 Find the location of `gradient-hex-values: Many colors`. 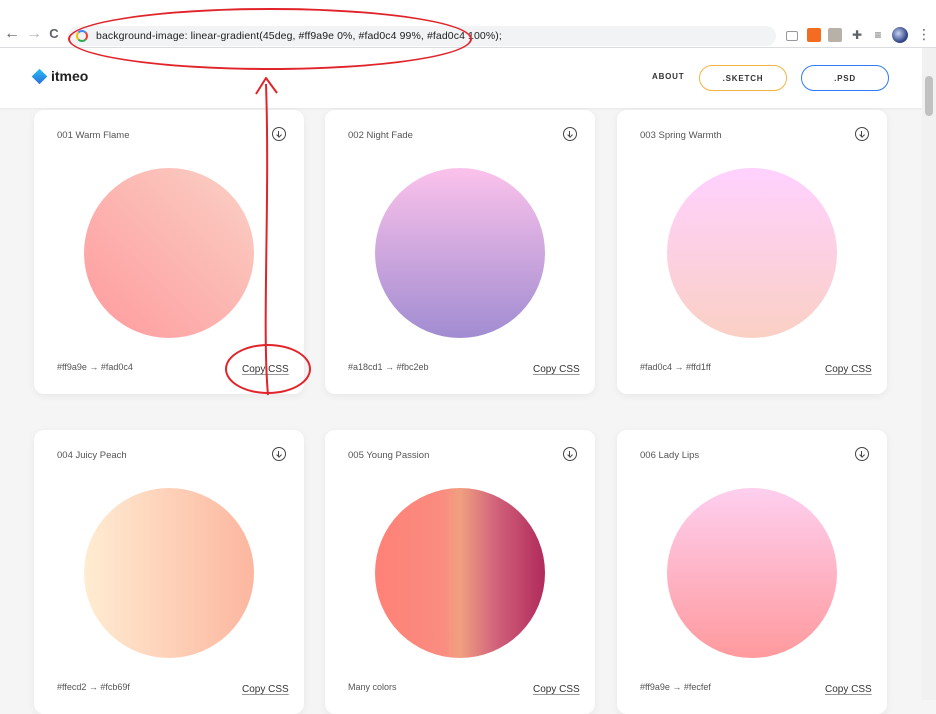

gradient-hex-values: Many colors is located at coordinates (372, 687).